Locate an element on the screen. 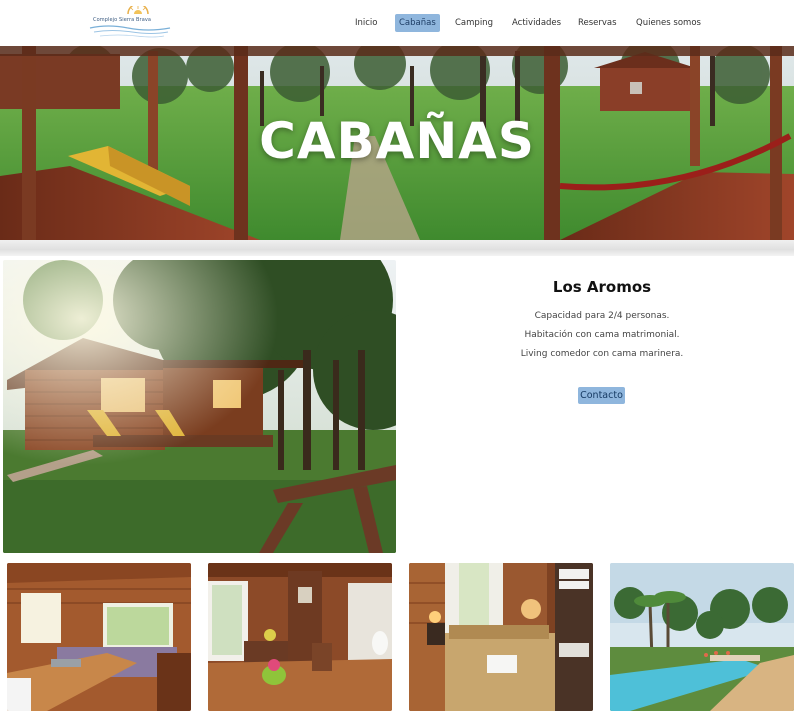 This screenshot has height=712, width=794. section-divider is located at coordinates (397, 248).